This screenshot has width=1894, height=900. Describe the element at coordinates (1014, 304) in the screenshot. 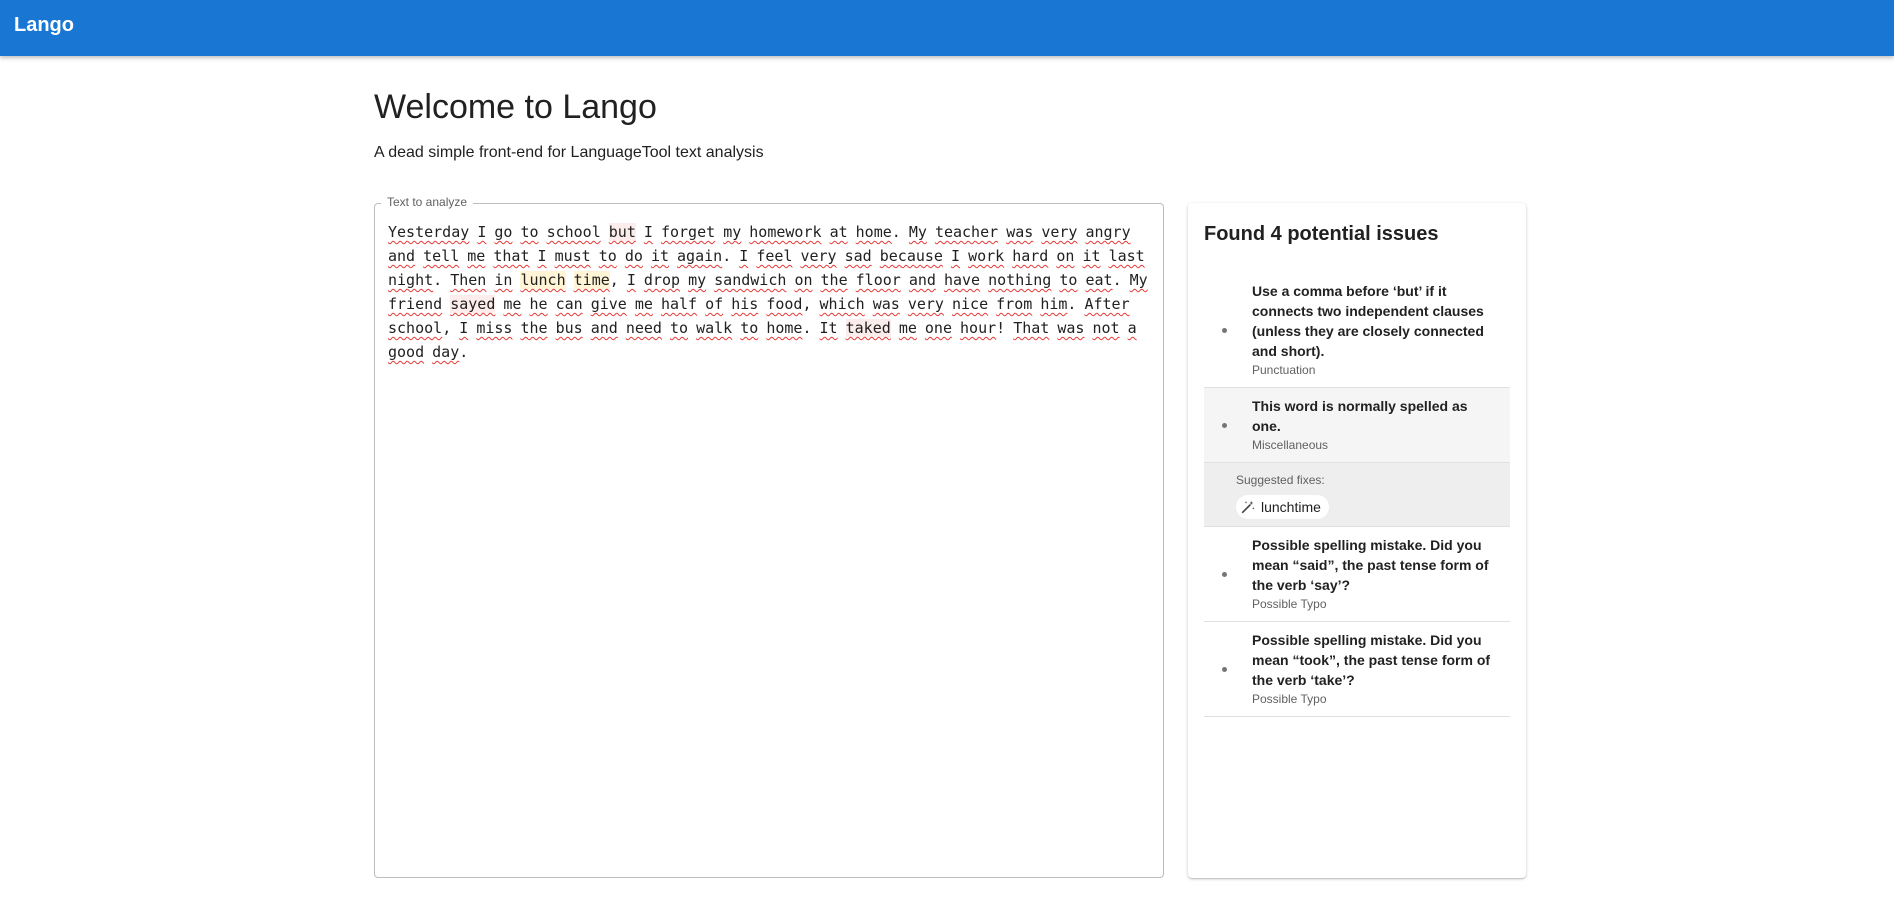

I see `editor-word: from` at that location.